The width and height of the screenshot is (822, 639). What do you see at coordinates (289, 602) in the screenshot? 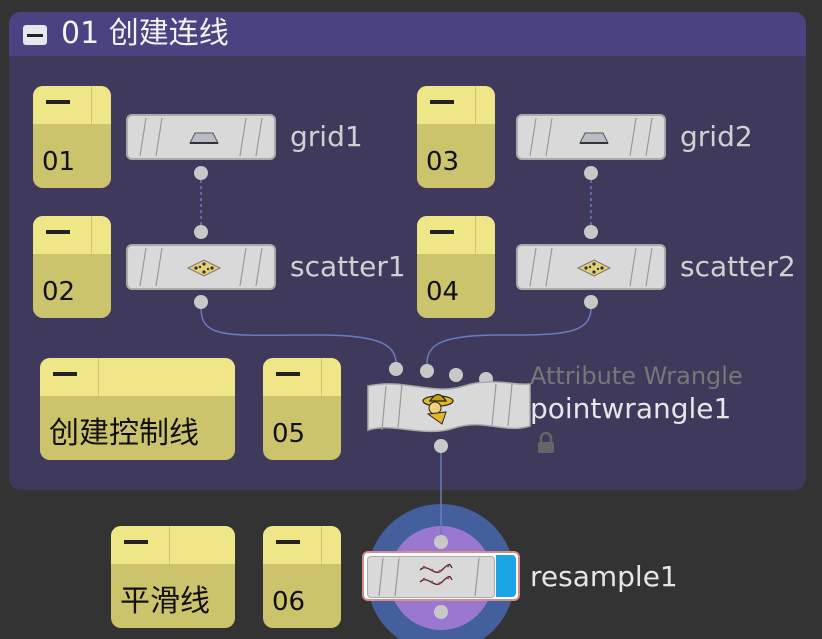
I see `sticky-note-text: 06` at bounding box center [289, 602].